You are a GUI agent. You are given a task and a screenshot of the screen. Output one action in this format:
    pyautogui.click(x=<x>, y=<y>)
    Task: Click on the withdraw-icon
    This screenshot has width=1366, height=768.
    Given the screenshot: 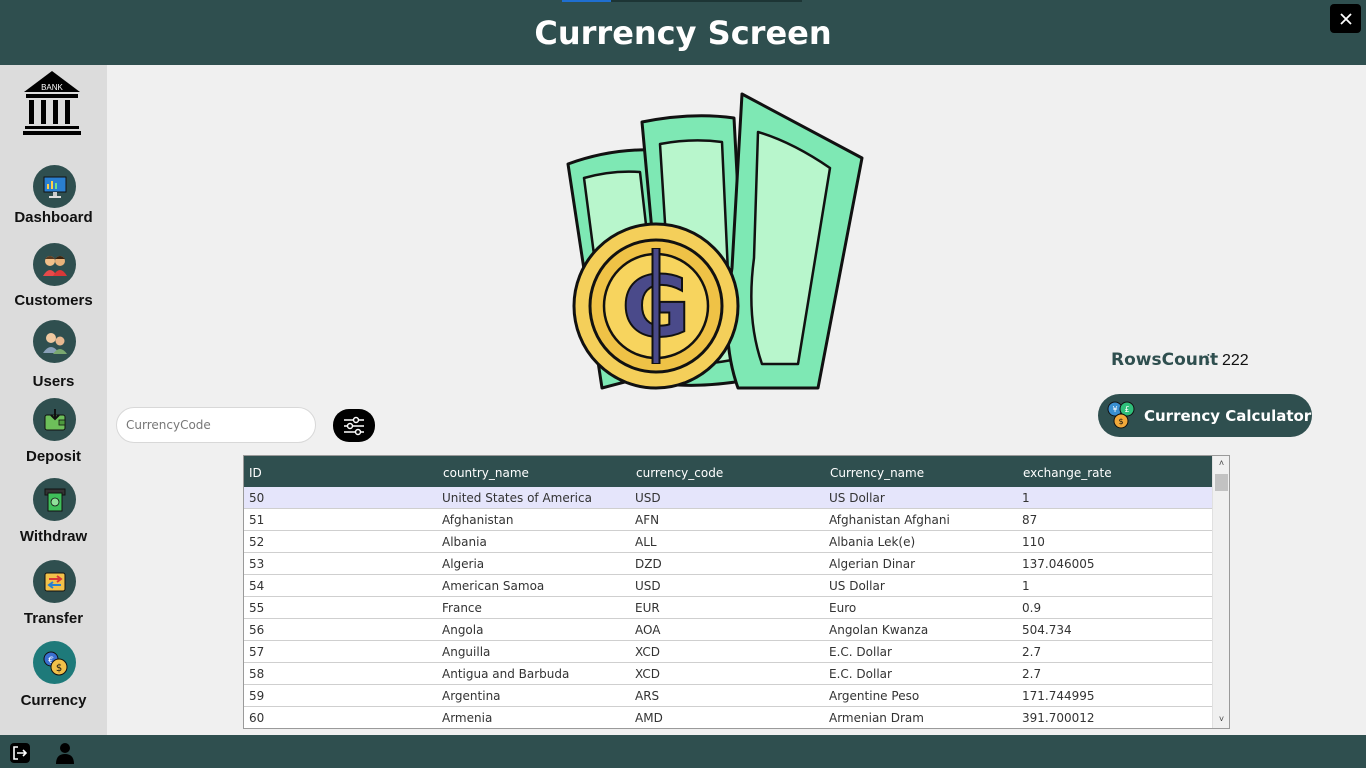 What is the action you would take?
    pyautogui.click(x=54, y=499)
    